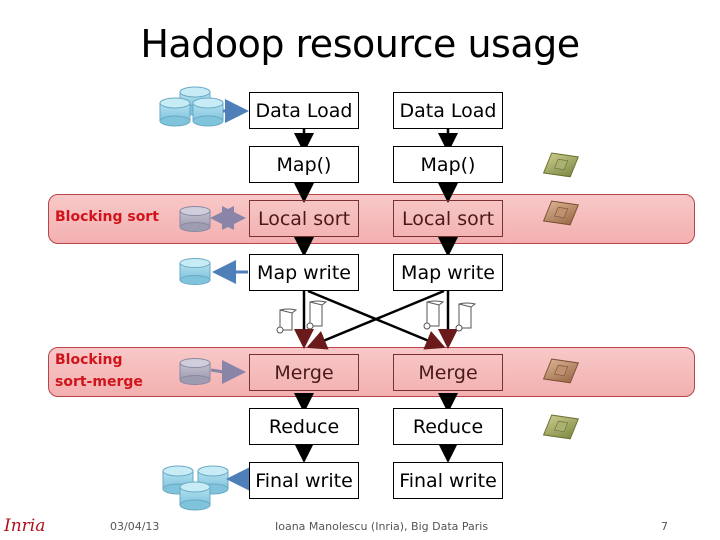  I want to click on step-map-write-1: Map write, so click(304, 272).